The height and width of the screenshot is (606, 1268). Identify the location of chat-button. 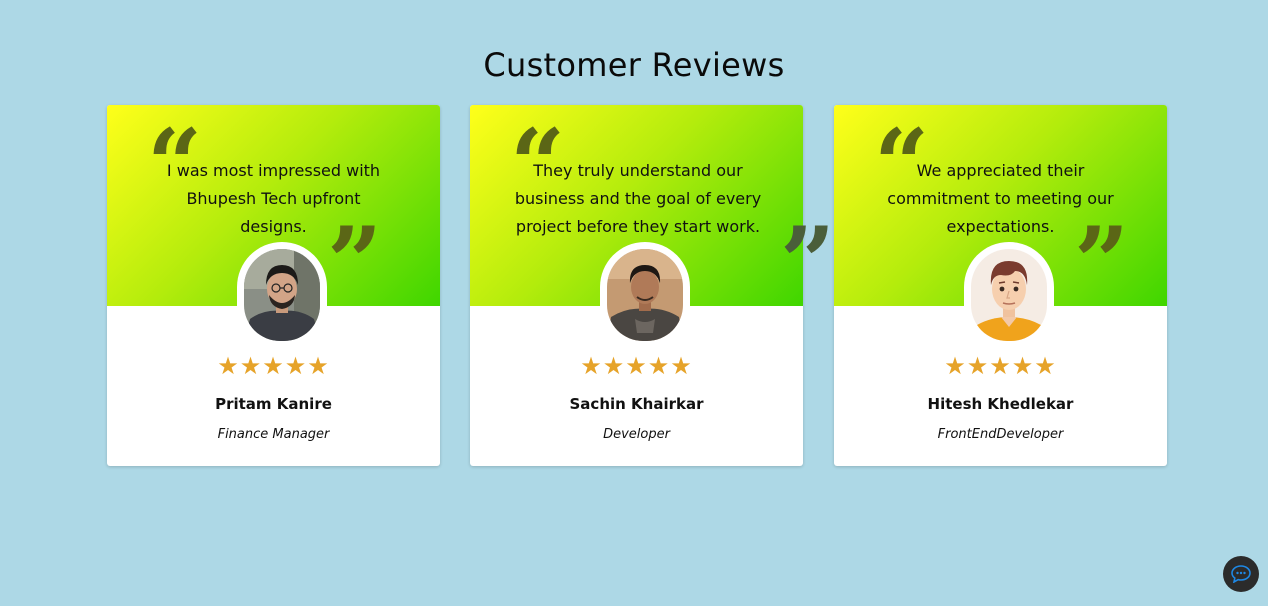
(1241, 574).